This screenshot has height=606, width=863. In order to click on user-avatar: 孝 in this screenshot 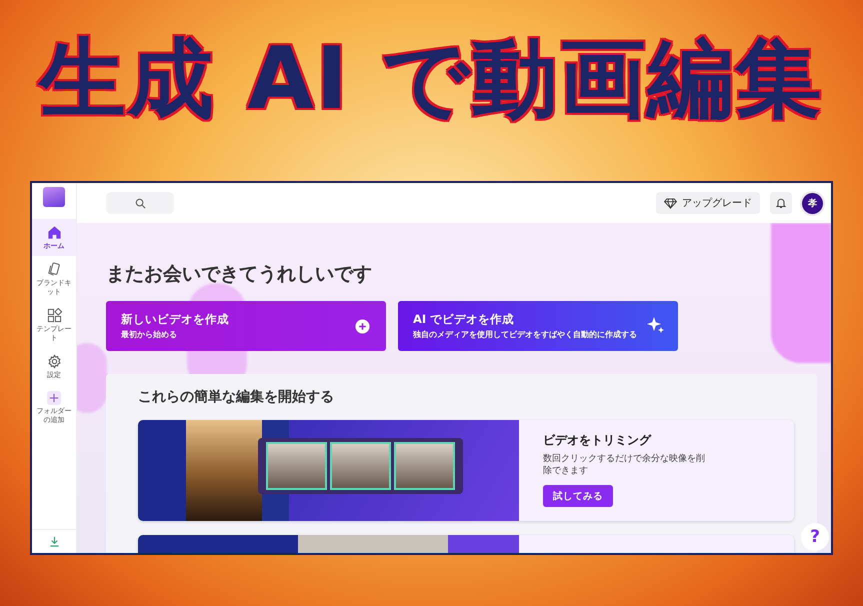, I will do `click(812, 203)`.